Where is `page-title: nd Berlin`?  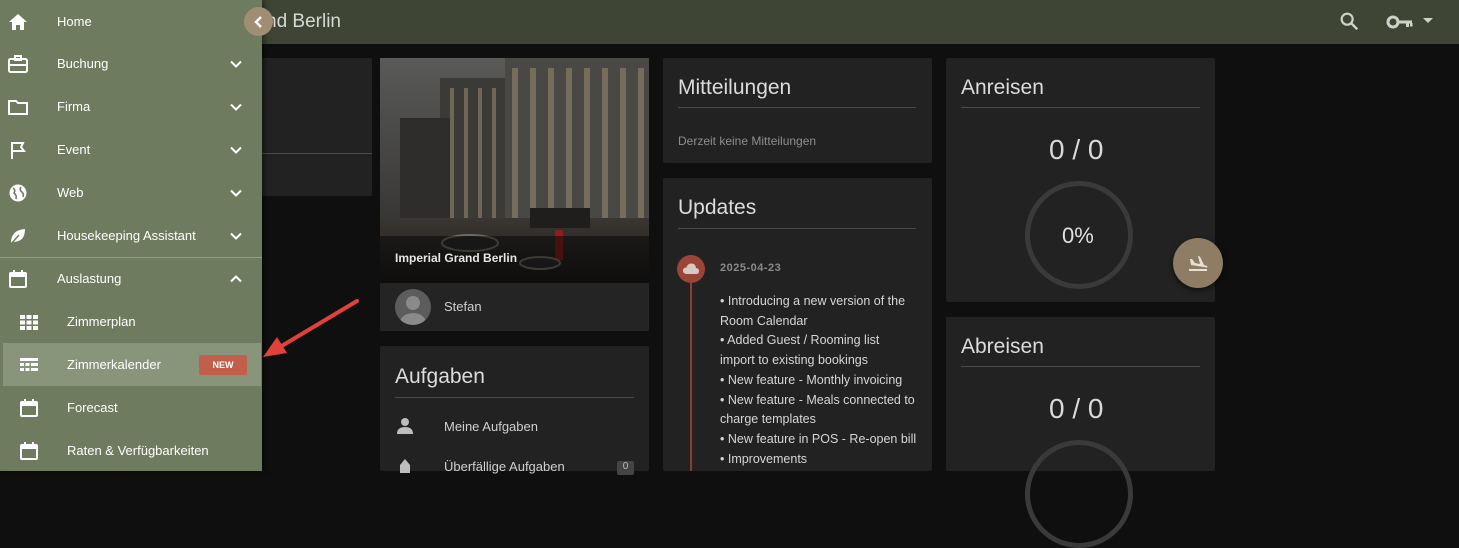 page-title: nd Berlin is located at coordinates (303, 21).